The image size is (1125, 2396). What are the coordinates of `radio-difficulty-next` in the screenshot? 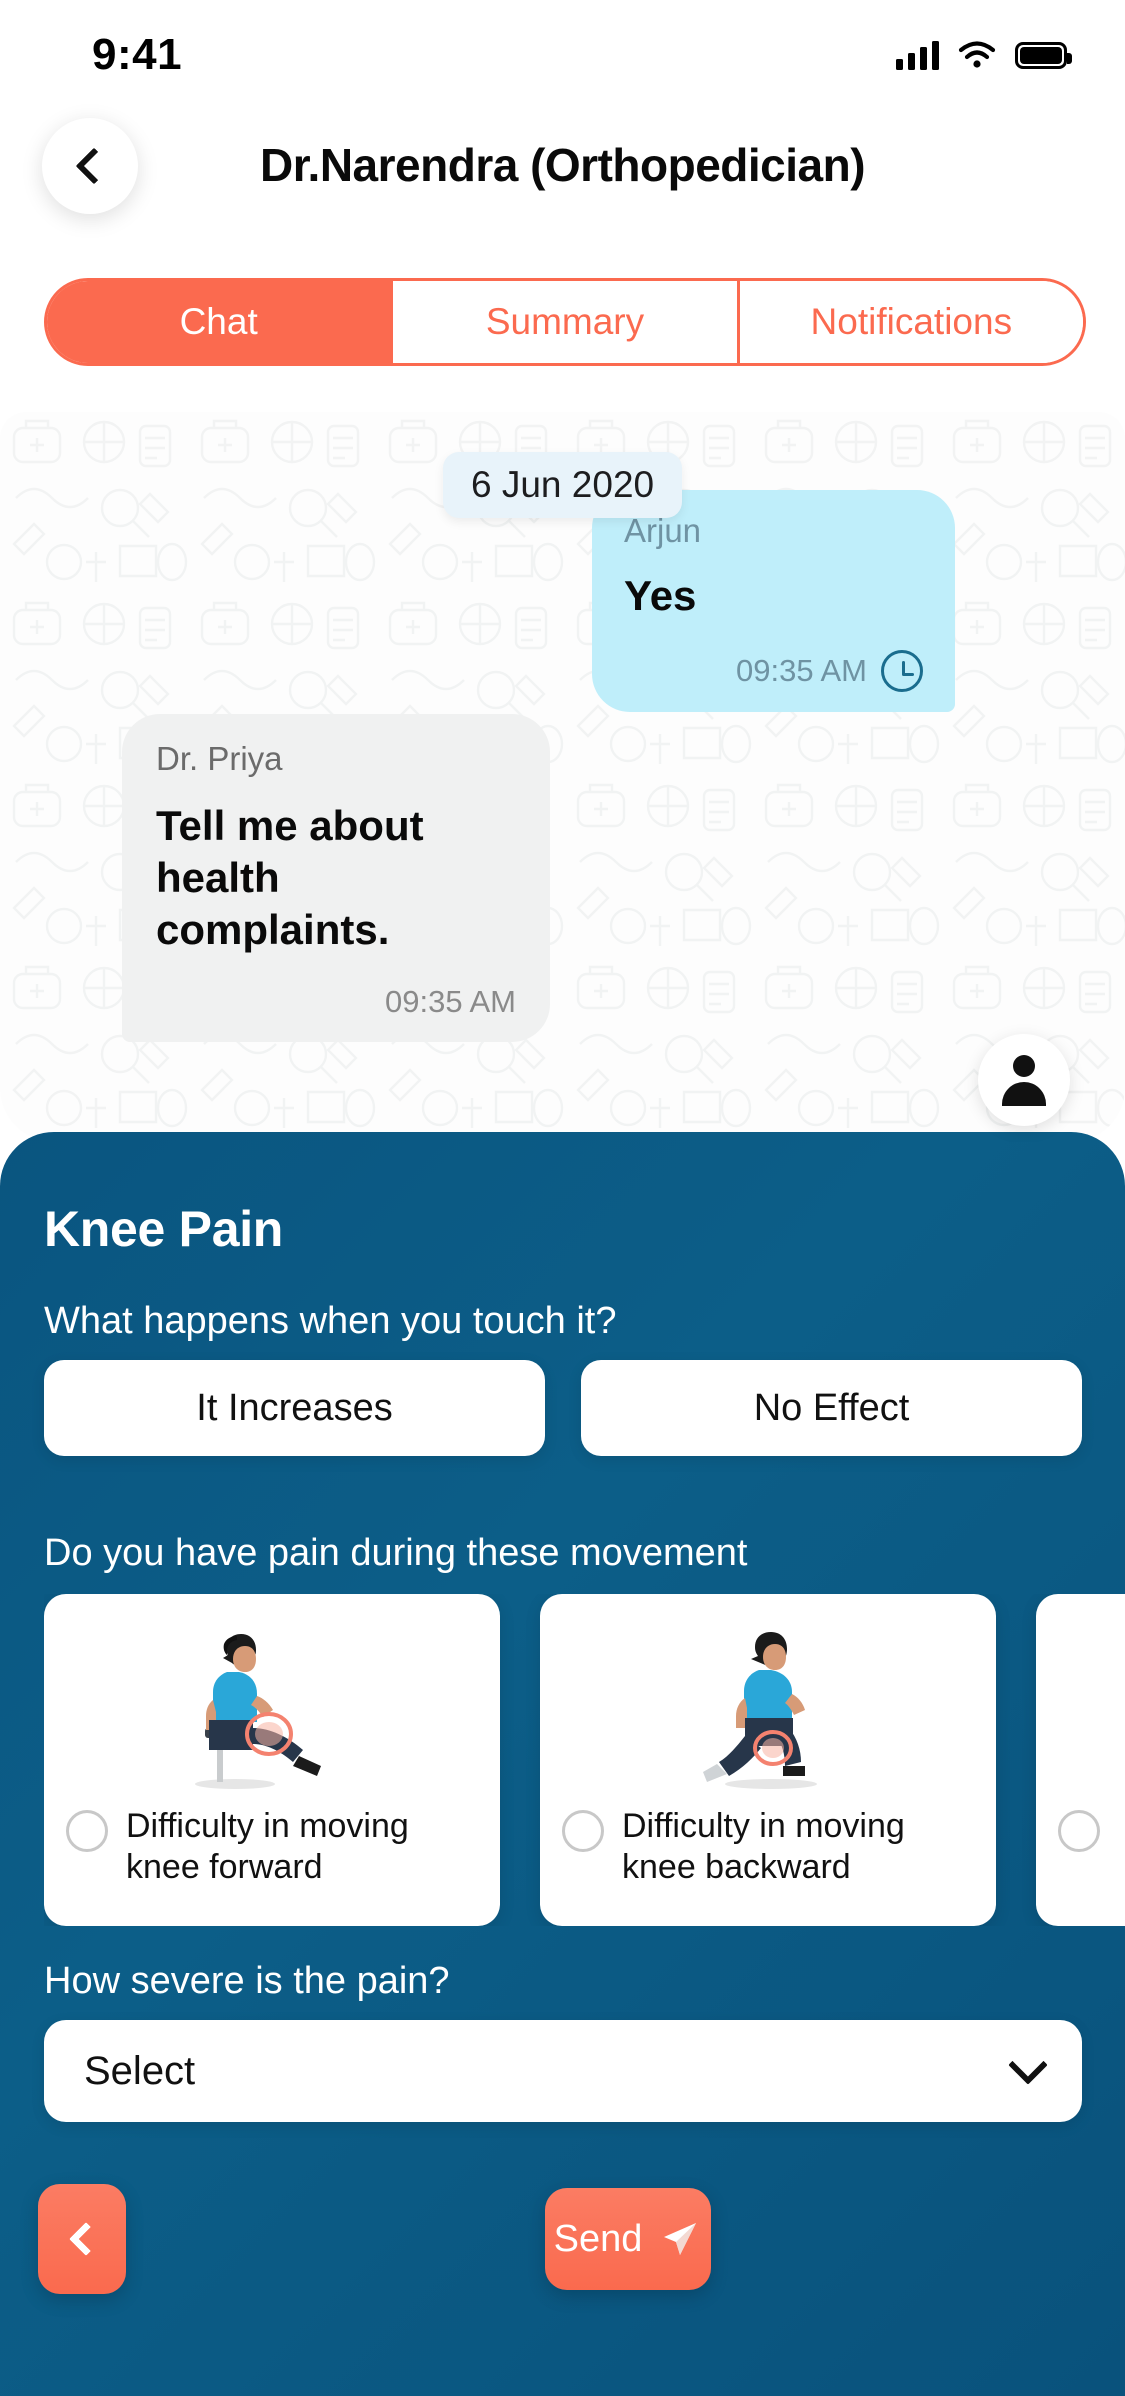 It's located at (1079, 1831).